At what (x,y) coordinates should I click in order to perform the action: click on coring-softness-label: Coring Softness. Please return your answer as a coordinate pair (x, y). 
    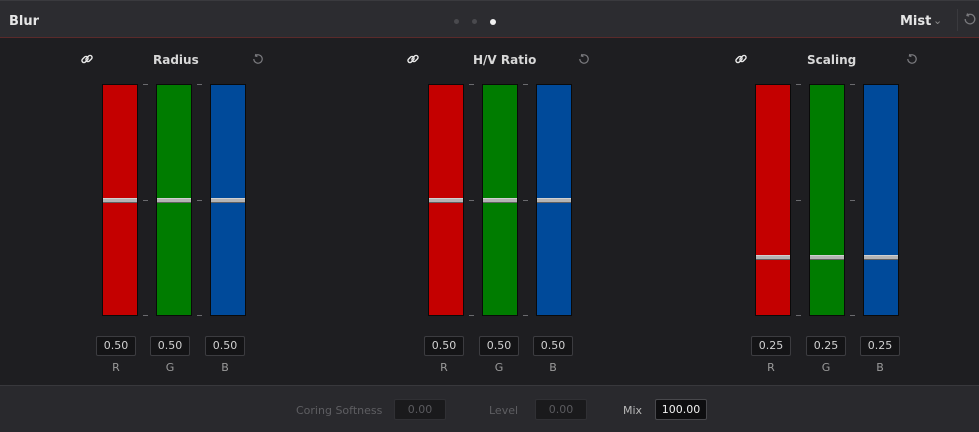
    Looking at the image, I should click on (339, 410).